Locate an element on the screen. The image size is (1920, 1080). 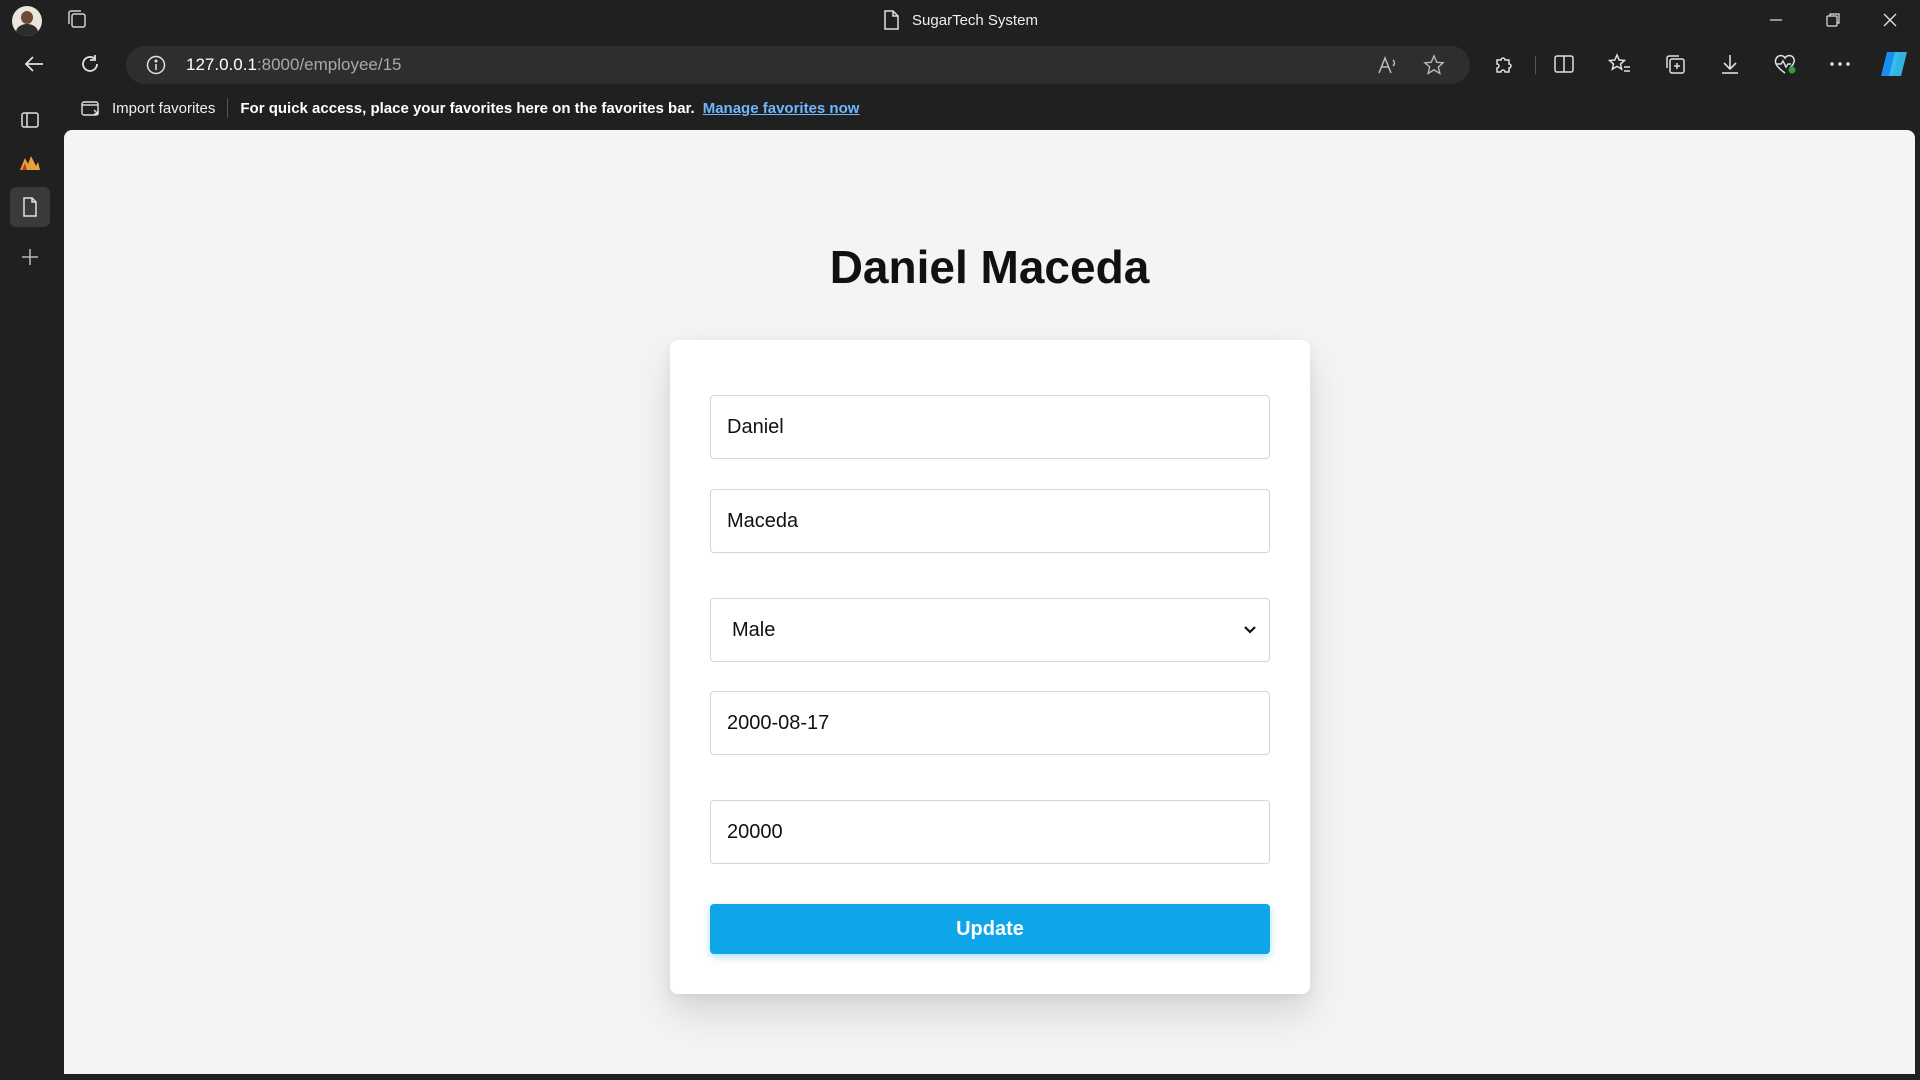
mountain-logo-icon is located at coordinates (30, 163).